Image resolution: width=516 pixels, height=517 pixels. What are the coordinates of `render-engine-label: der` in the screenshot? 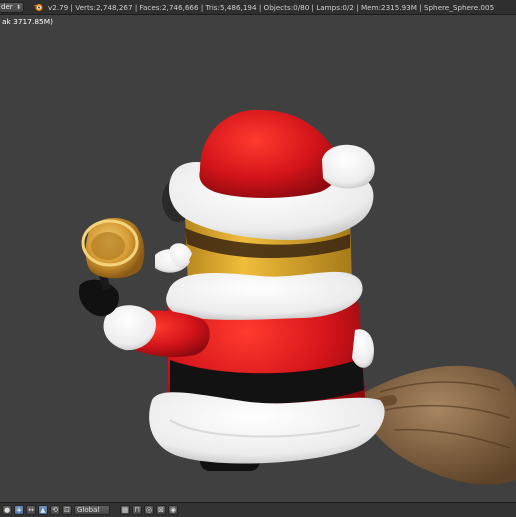 It's located at (7, 7).